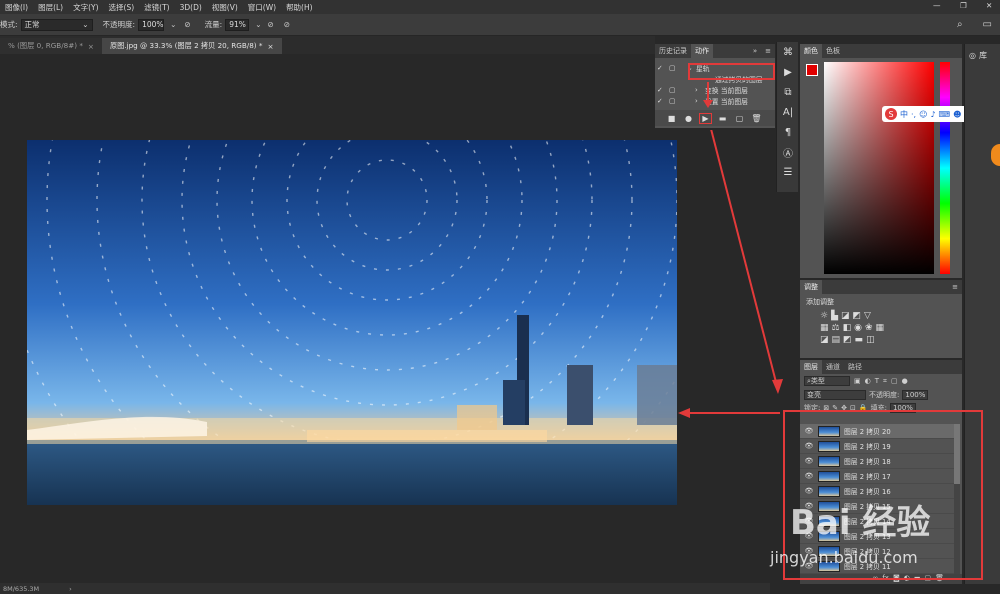  What do you see at coordinates (859, 340) in the screenshot?
I see `gradient-map-icon: ▬` at bounding box center [859, 340].